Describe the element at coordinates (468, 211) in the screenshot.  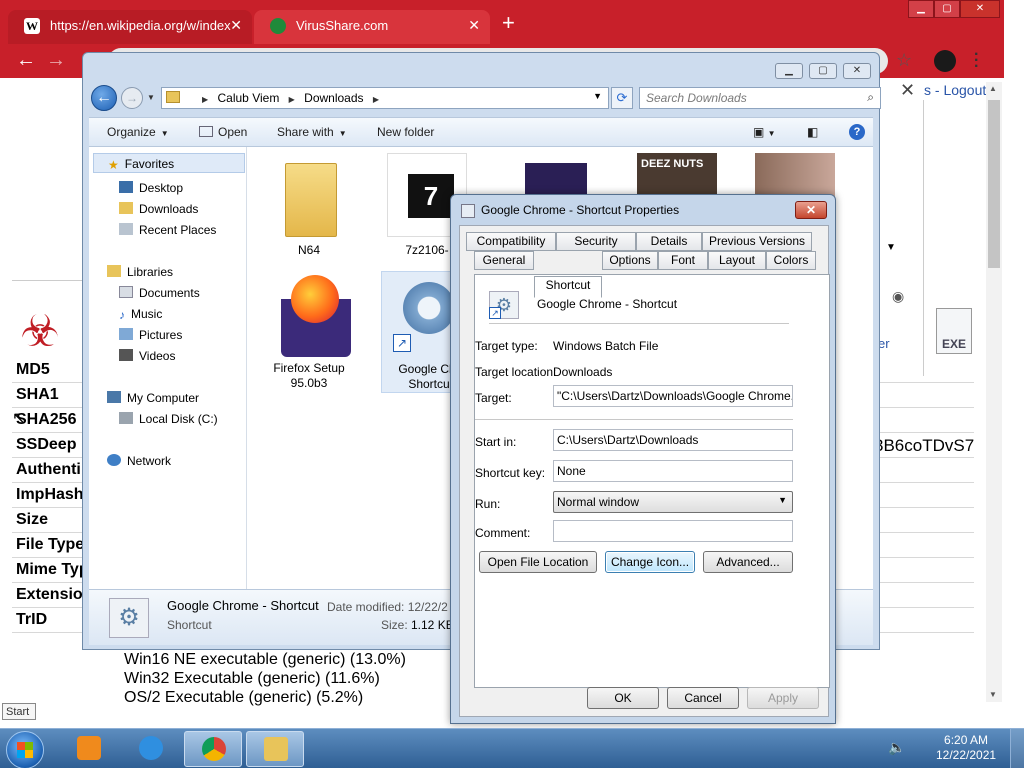
I see `shortcut-icon` at that location.